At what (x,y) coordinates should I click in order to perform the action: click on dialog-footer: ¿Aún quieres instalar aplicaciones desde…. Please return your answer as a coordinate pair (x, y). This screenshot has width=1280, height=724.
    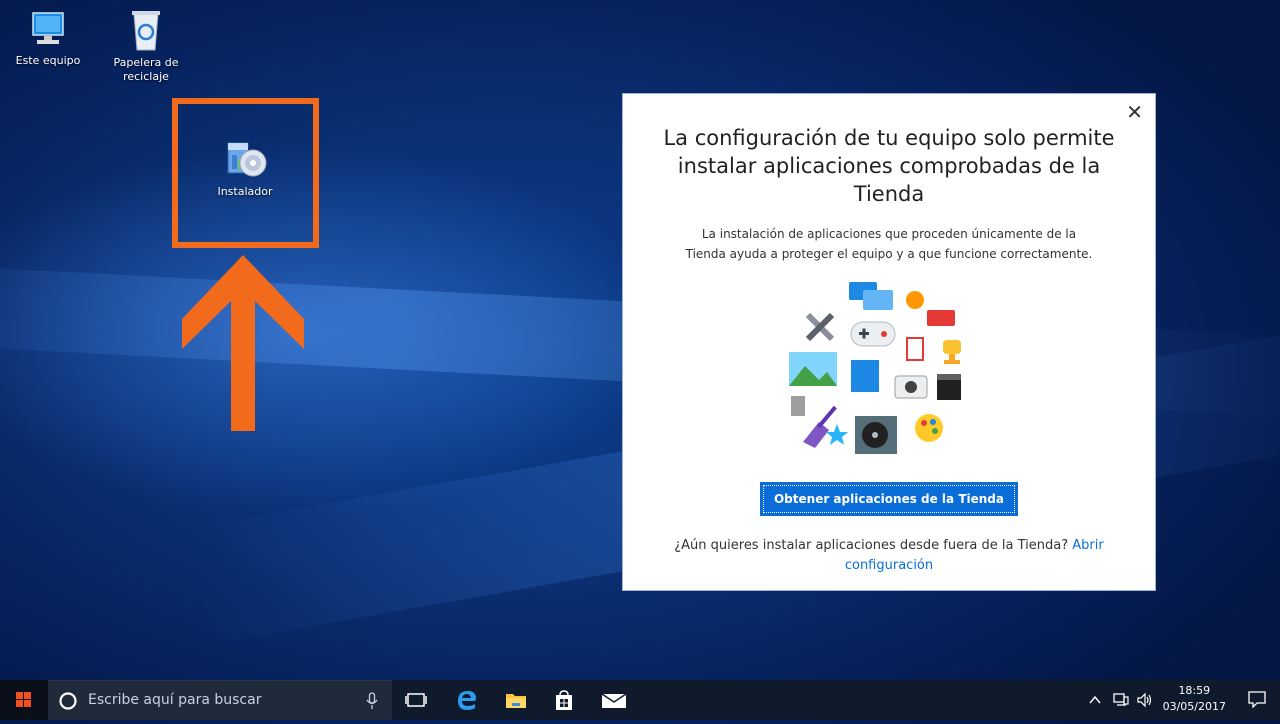
    Looking at the image, I should click on (889, 556).